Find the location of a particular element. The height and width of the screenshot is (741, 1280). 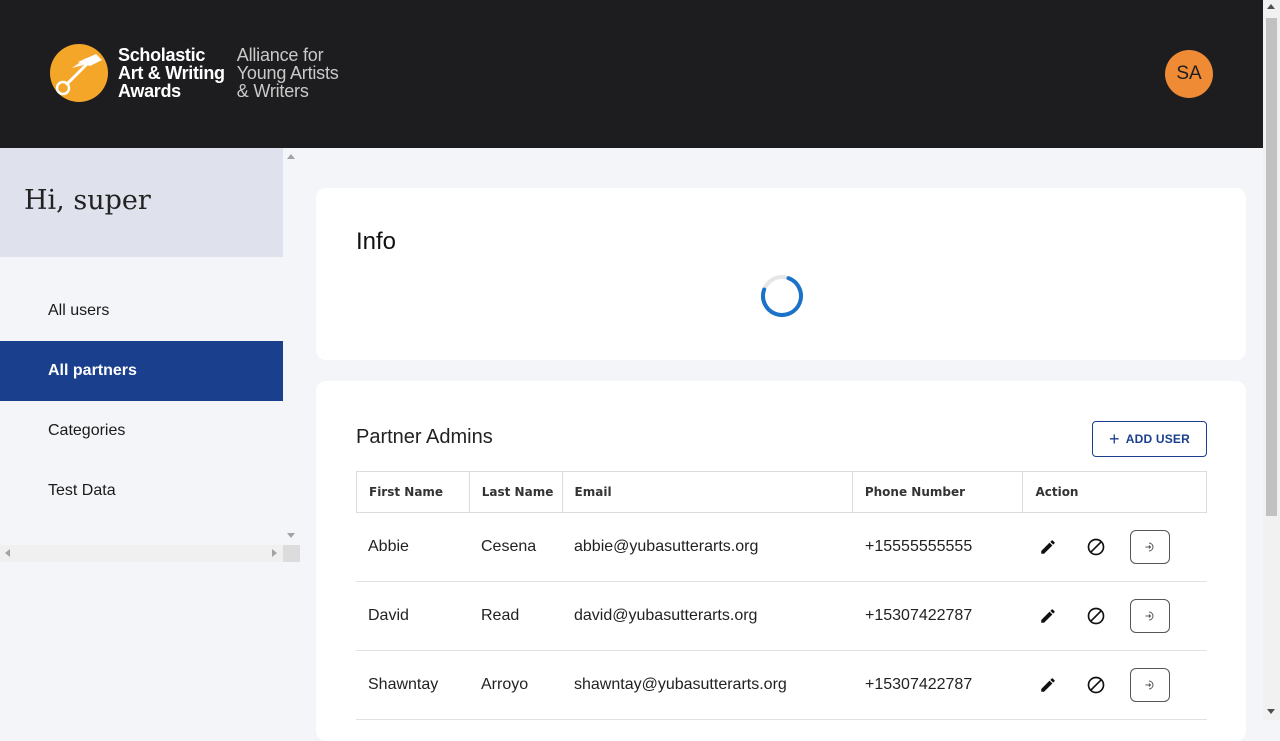

cell-last-name: Cesena is located at coordinates (509, 546).